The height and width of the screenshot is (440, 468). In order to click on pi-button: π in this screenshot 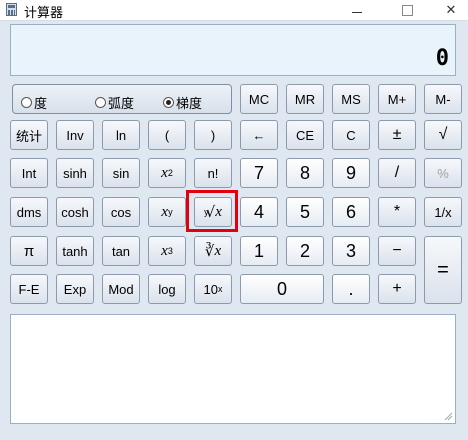, I will do `click(29, 251)`.